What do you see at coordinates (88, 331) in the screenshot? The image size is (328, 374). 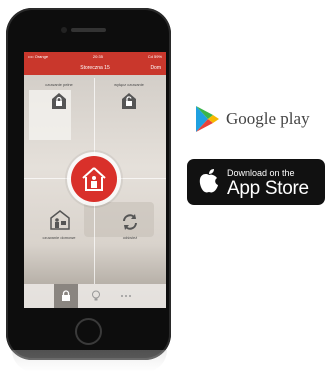 I see `home-button` at bounding box center [88, 331].